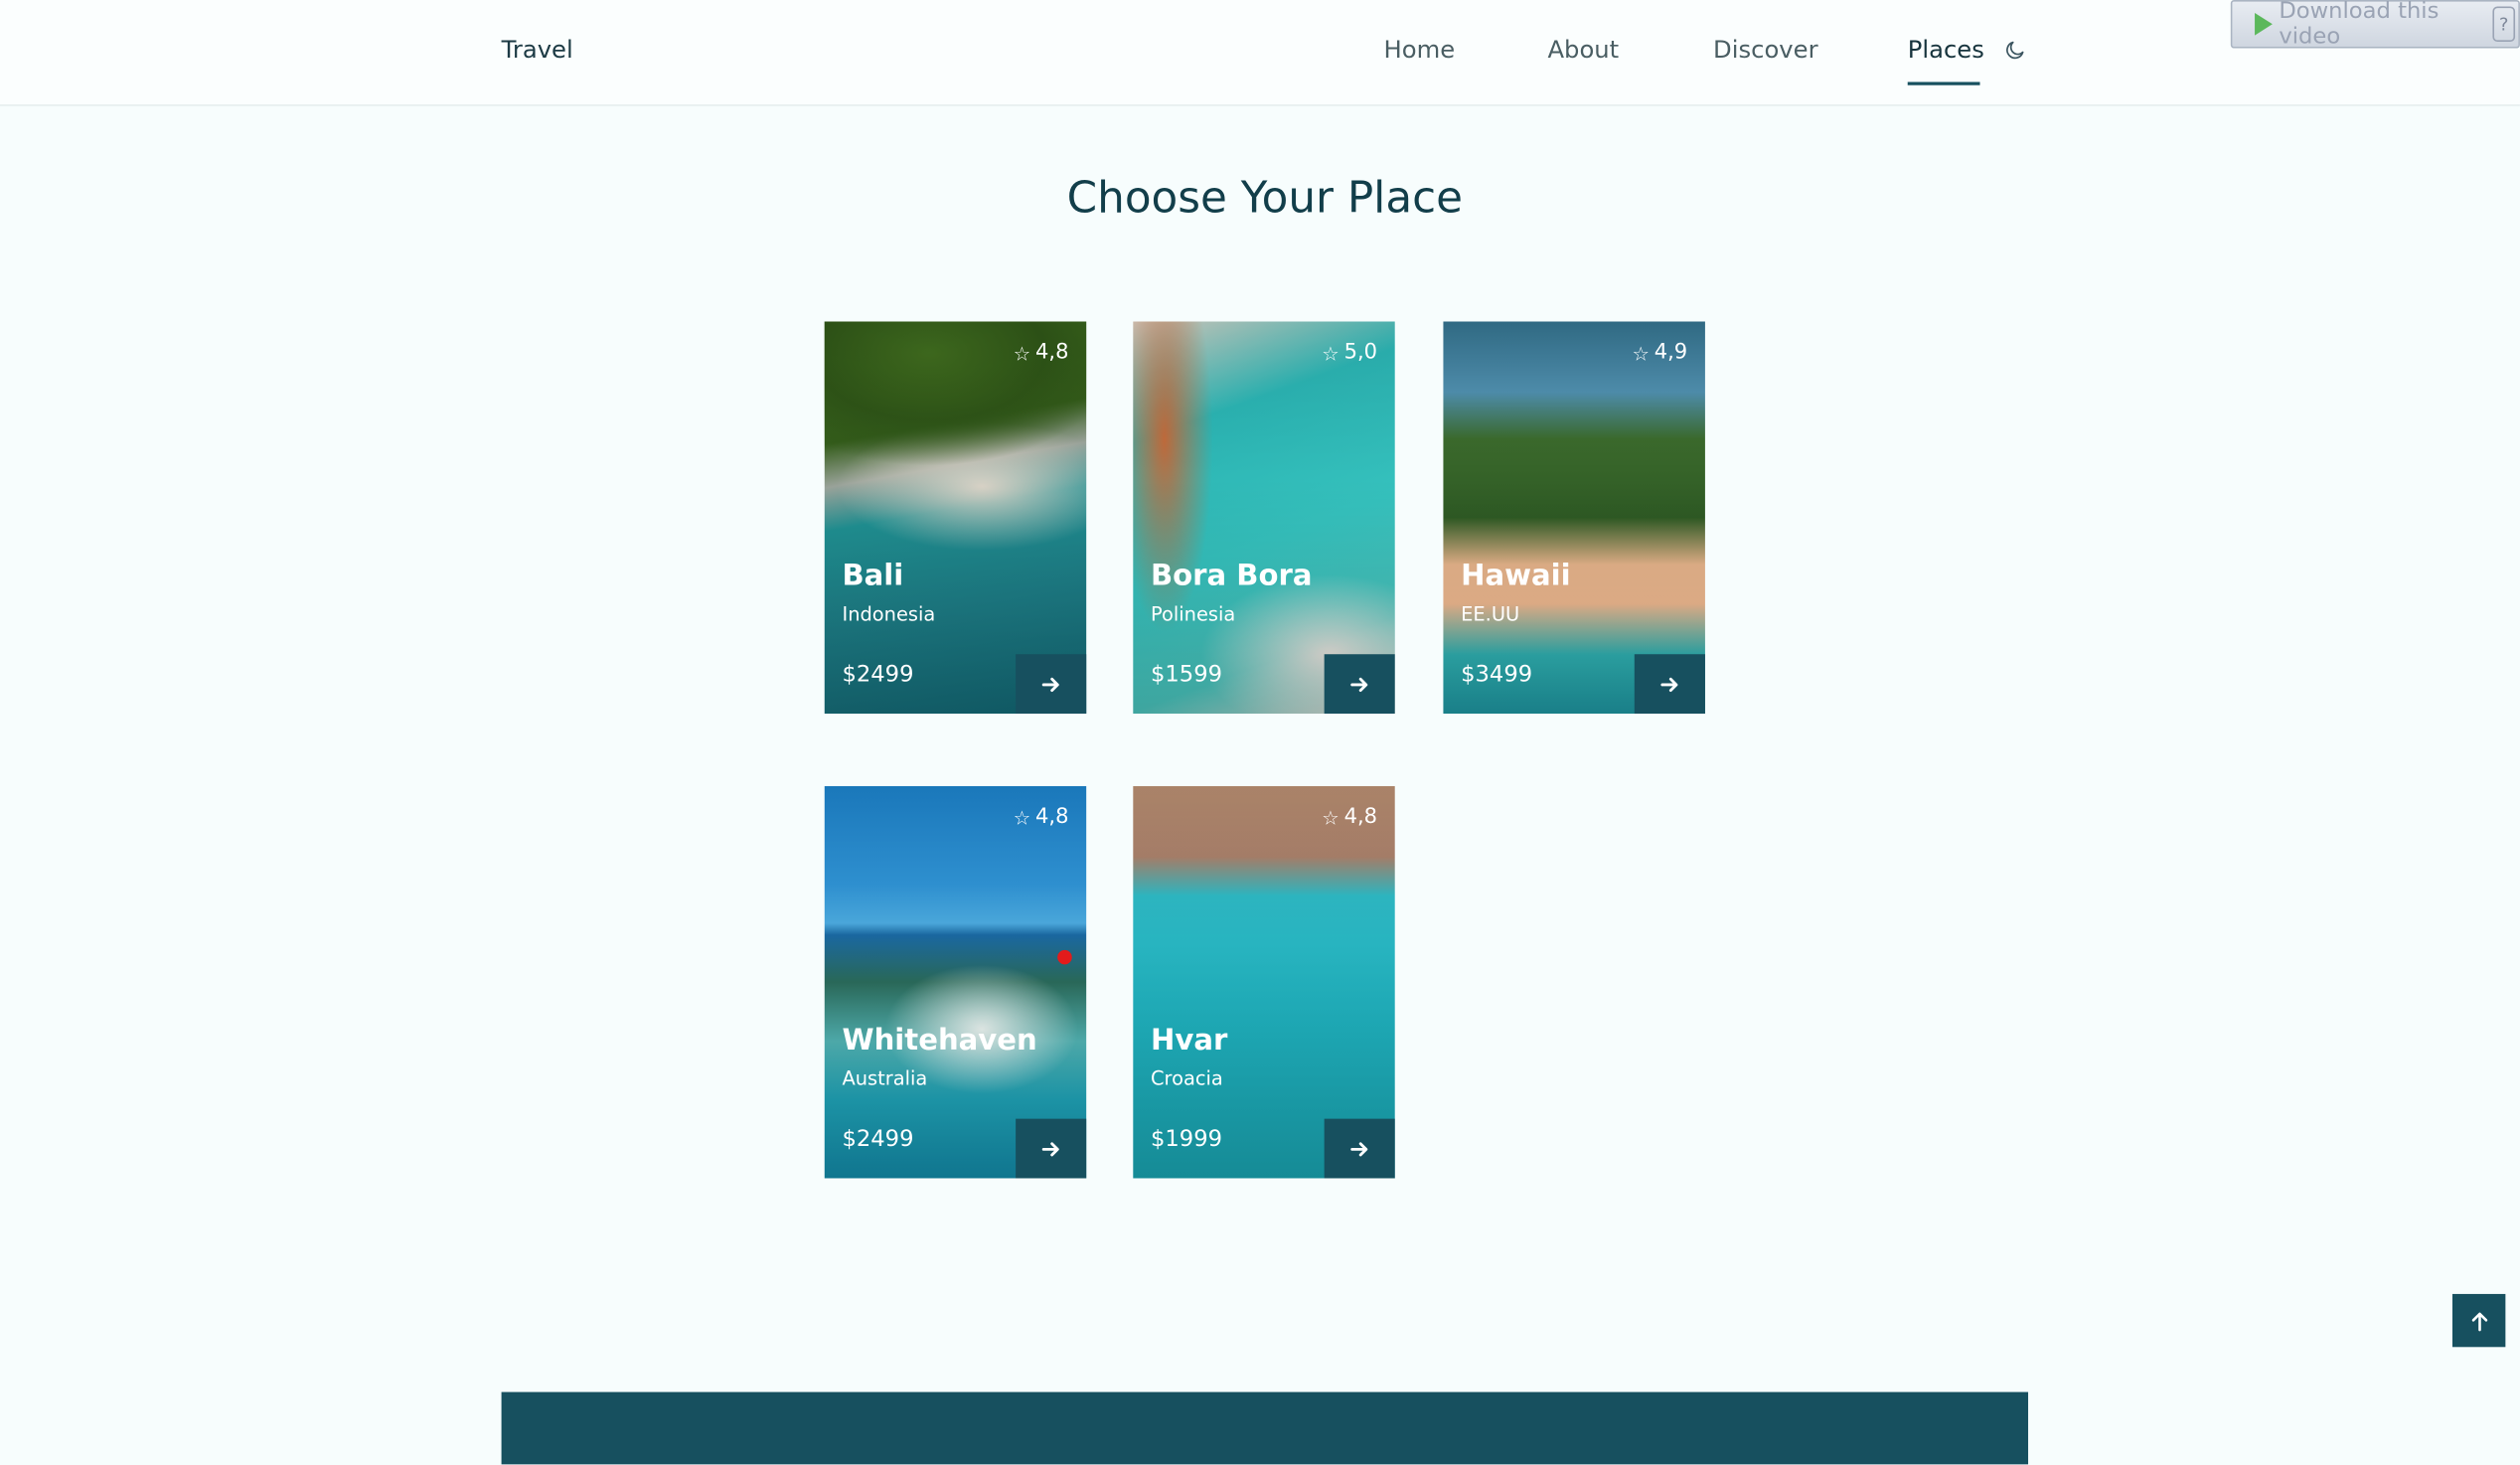 Image resolution: width=2520 pixels, height=1465 pixels. What do you see at coordinates (1264, 982) in the screenshot?
I see `place-card-hvar: ☆ 4,8 Hvar Croacia $1999` at bounding box center [1264, 982].